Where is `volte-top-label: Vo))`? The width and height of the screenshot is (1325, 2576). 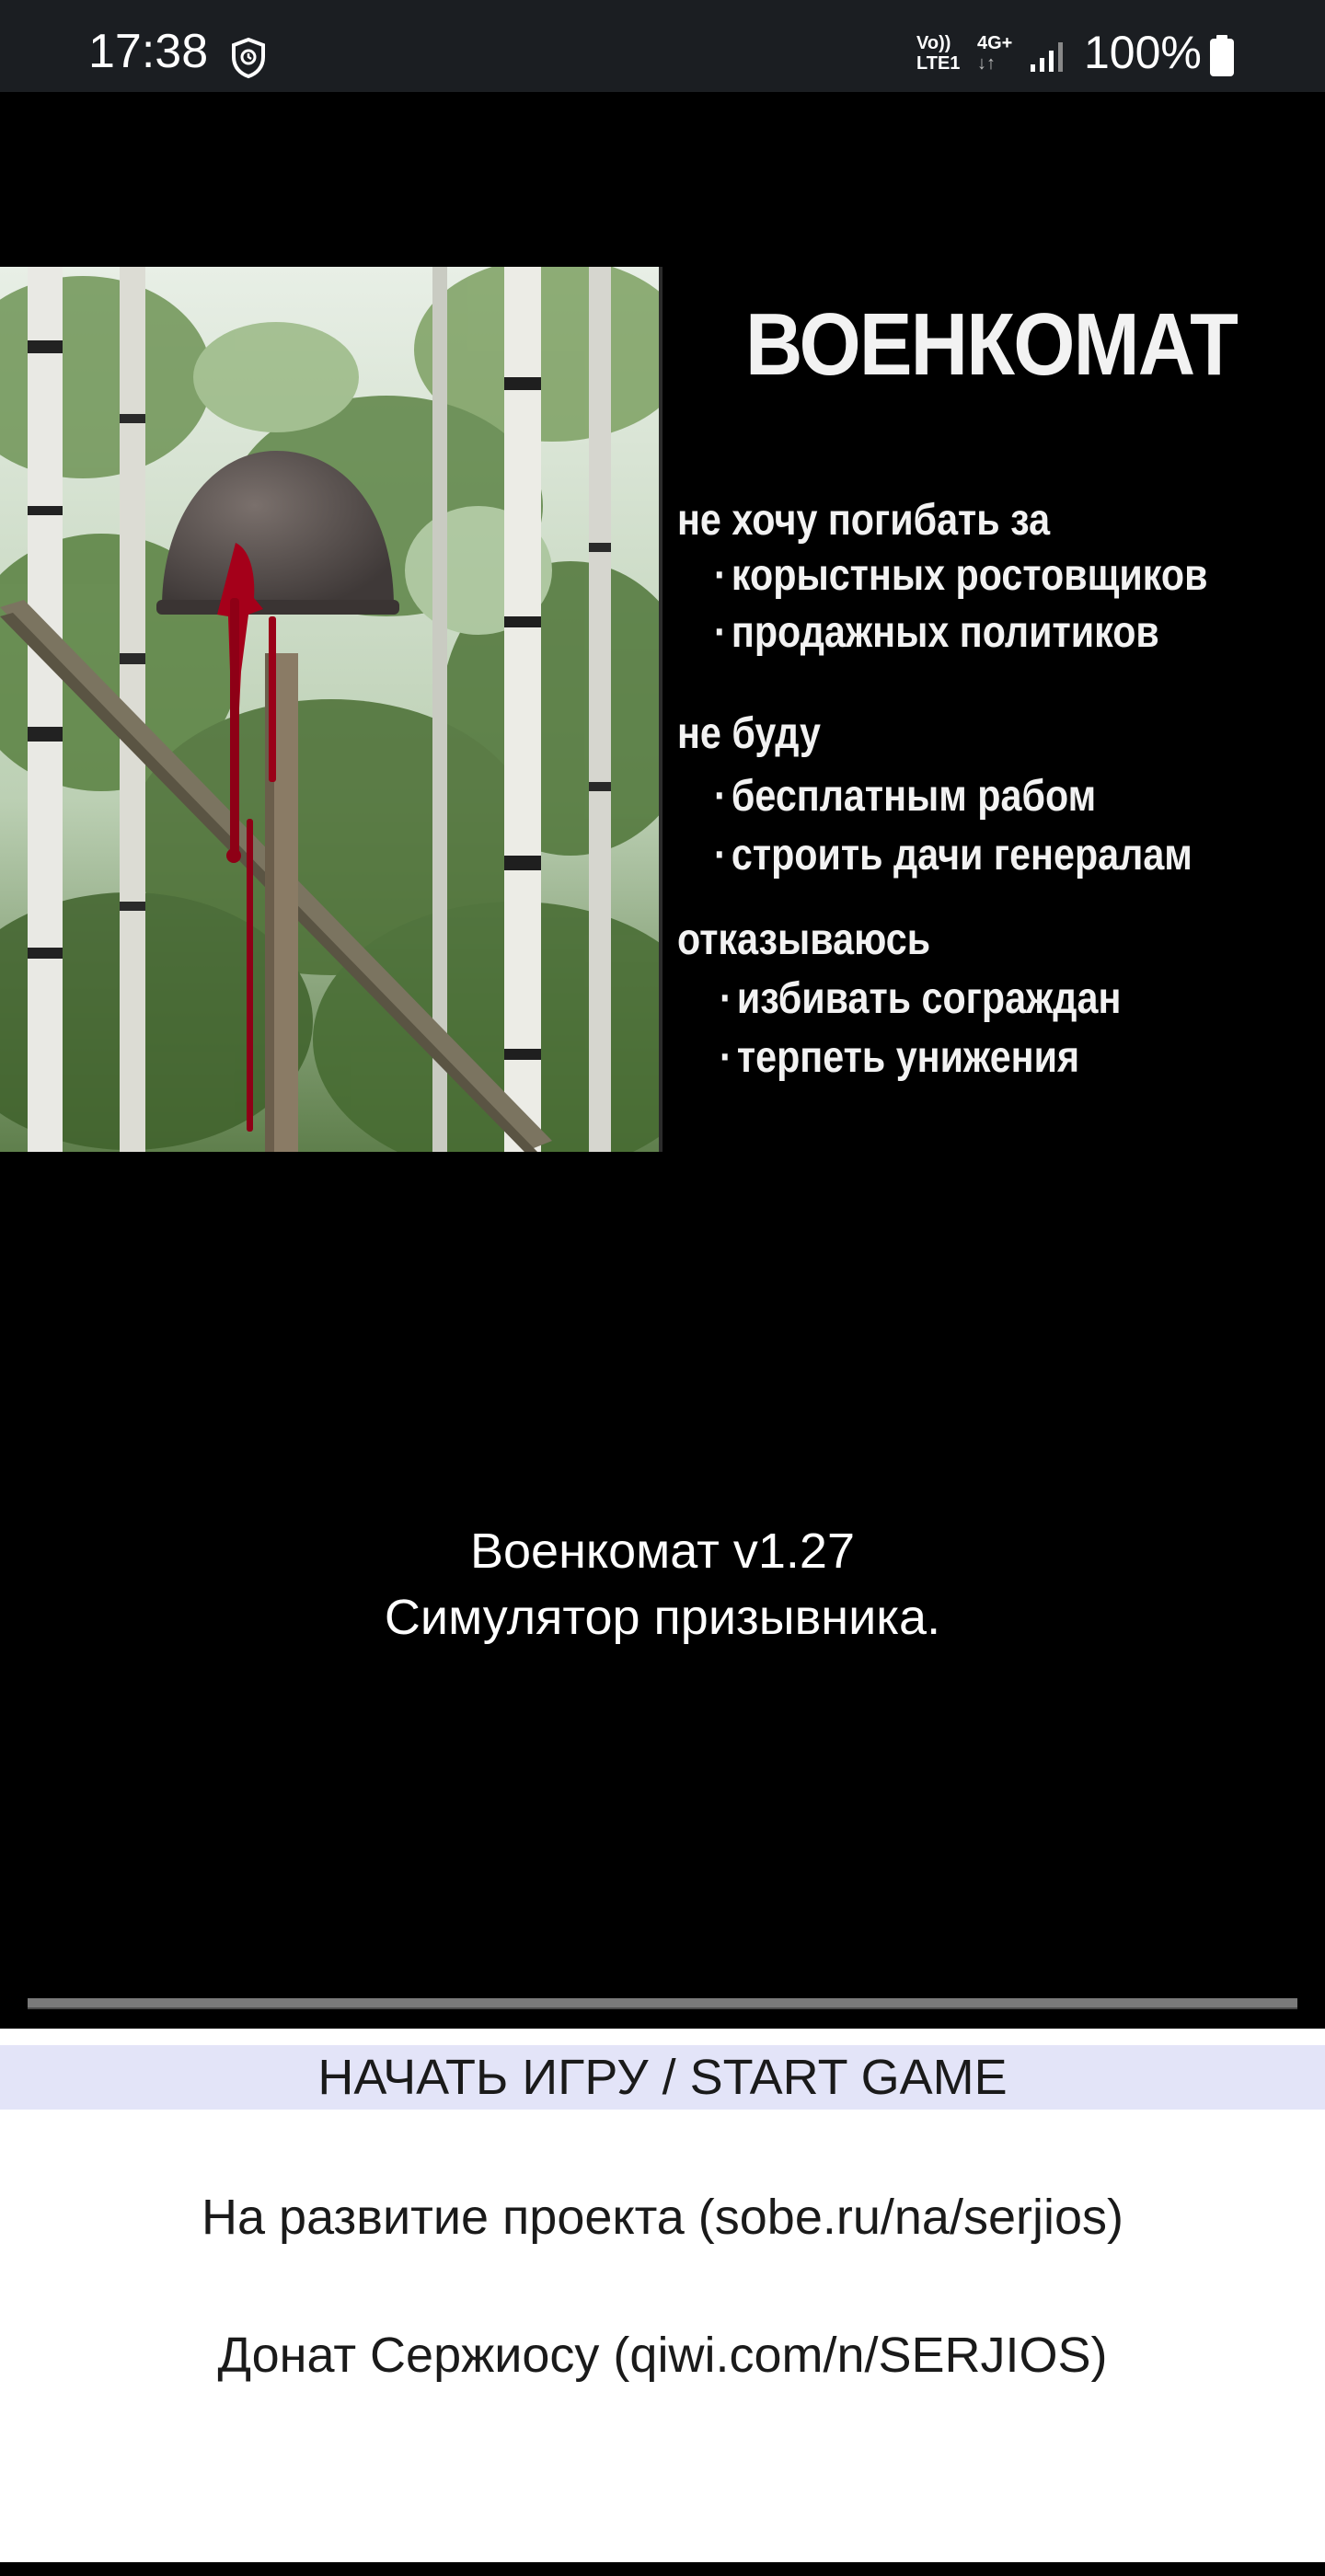 volte-top-label: Vo)) is located at coordinates (933, 43).